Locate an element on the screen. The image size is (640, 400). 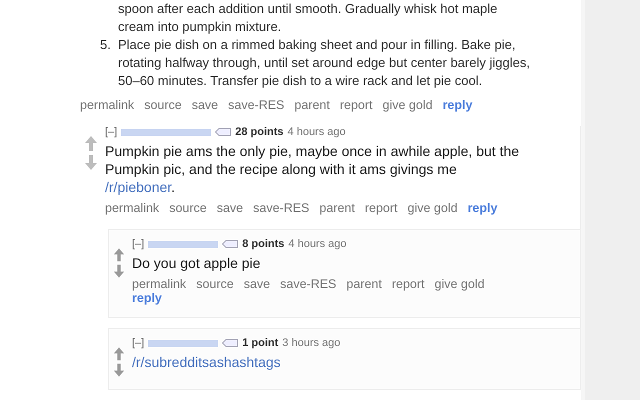
subreddit-link: /r/subredditsashashtags is located at coordinates (206, 362).